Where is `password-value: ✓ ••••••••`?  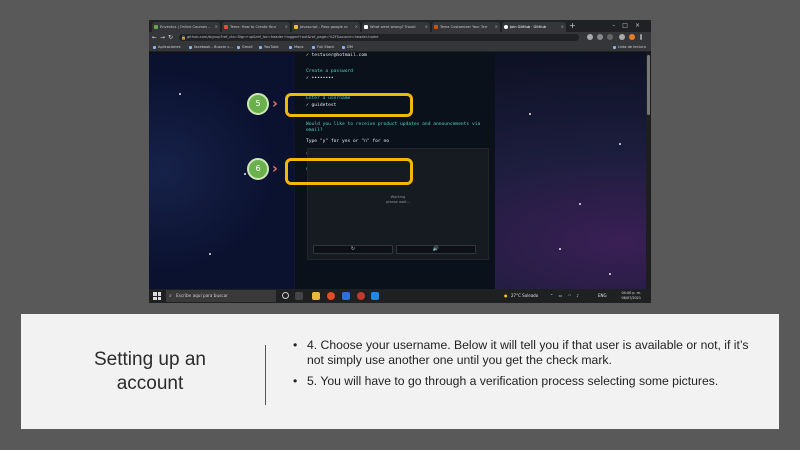
password-value: ✓ •••••••• is located at coordinates (320, 78).